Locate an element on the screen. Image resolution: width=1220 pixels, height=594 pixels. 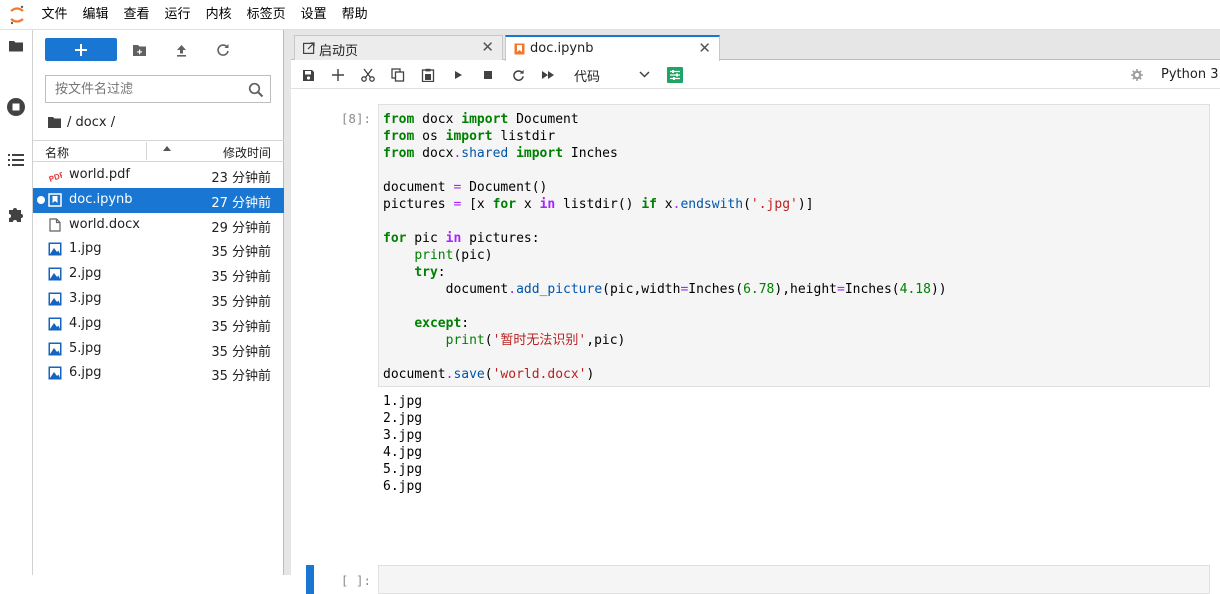
file-name: 6.jpg is located at coordinates (85, 373).